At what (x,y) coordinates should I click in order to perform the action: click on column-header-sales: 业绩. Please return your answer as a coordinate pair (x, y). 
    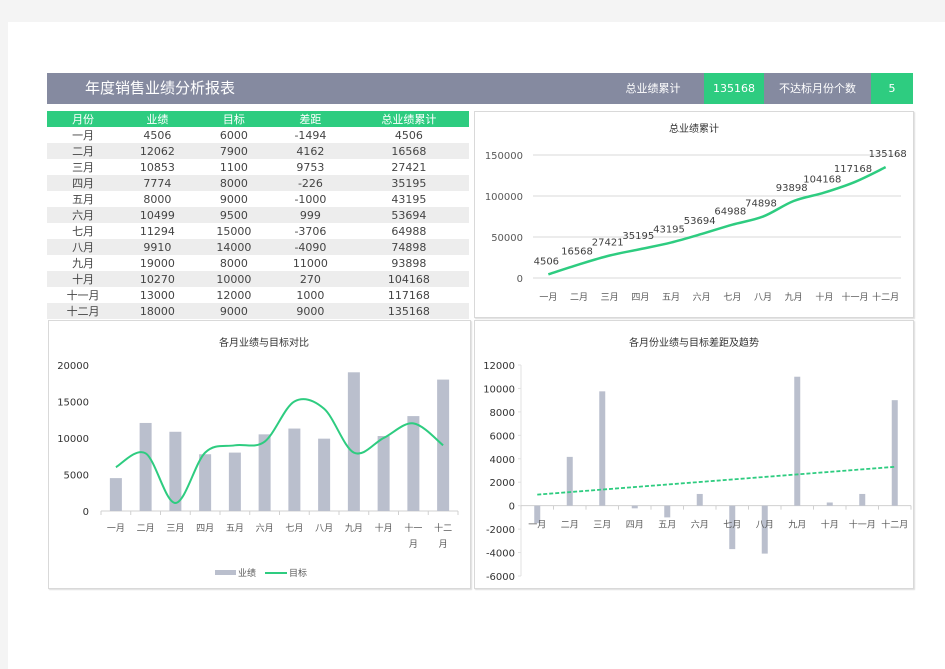
    Looking at the image, I should click on (157, 119).